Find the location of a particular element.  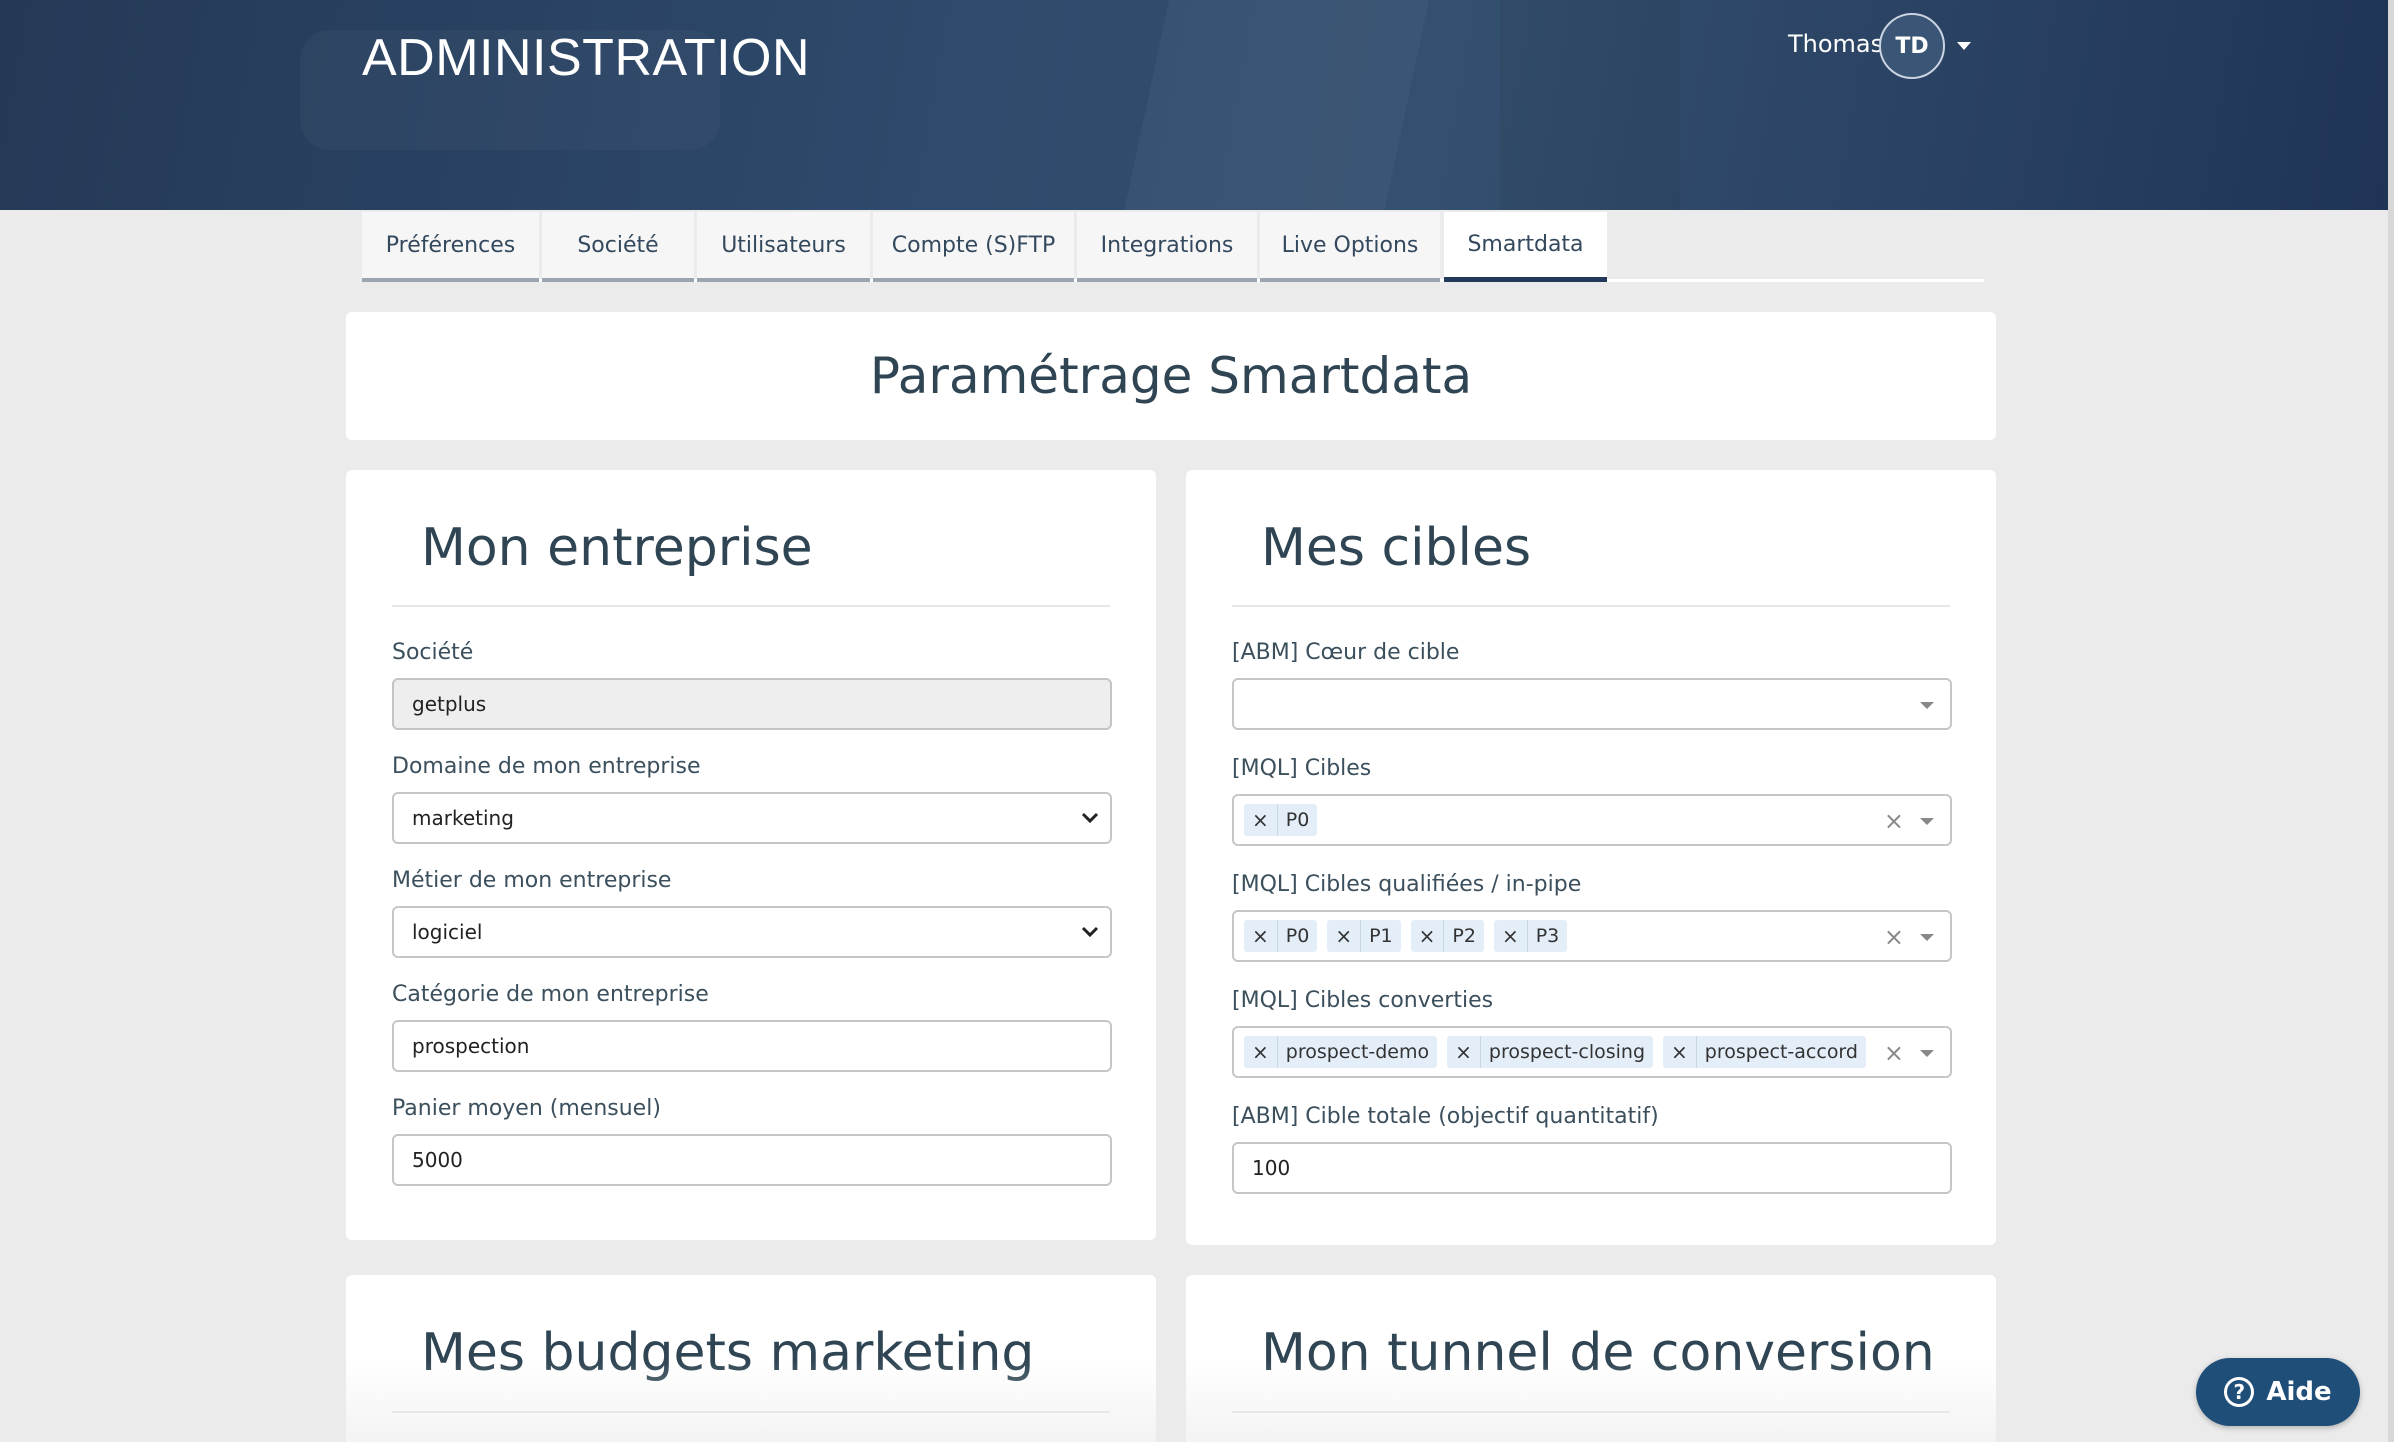

metier-label: Métier de mon entreprise is located at coordinates (532, 880).